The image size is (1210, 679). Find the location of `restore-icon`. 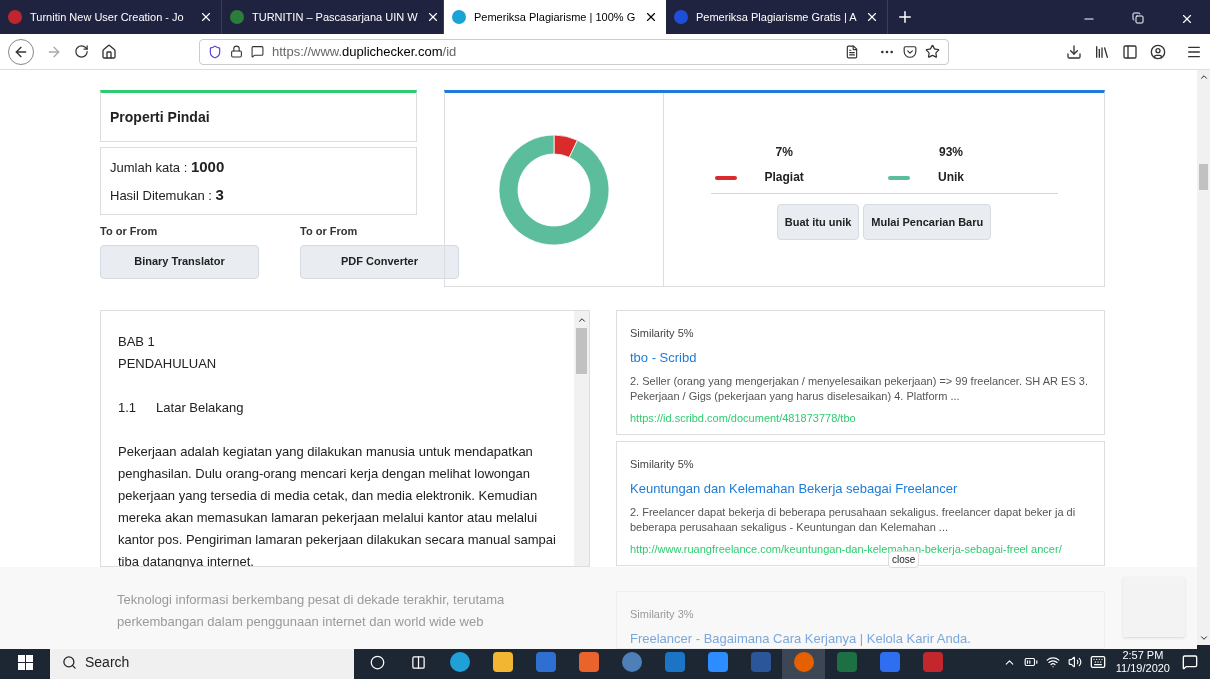

restore-icon is located at coordinates (1138, 18).